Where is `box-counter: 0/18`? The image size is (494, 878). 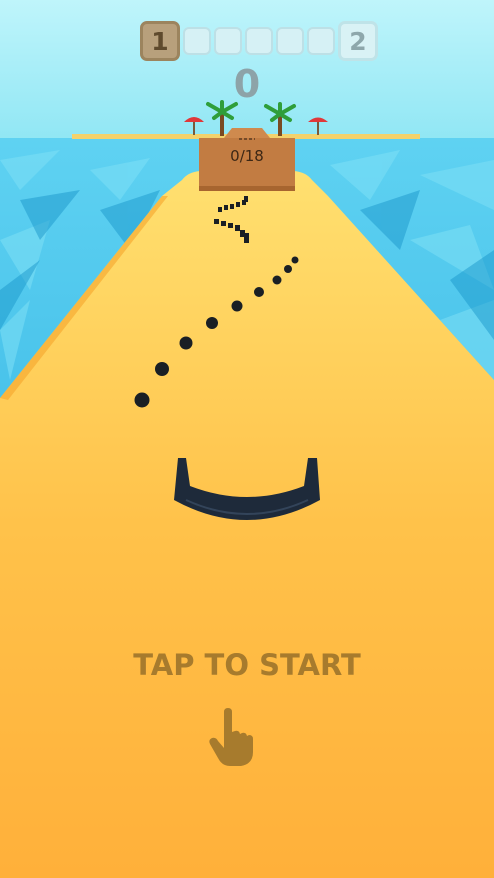
box-counter: 0/18 is located at coordinates (247, 156).